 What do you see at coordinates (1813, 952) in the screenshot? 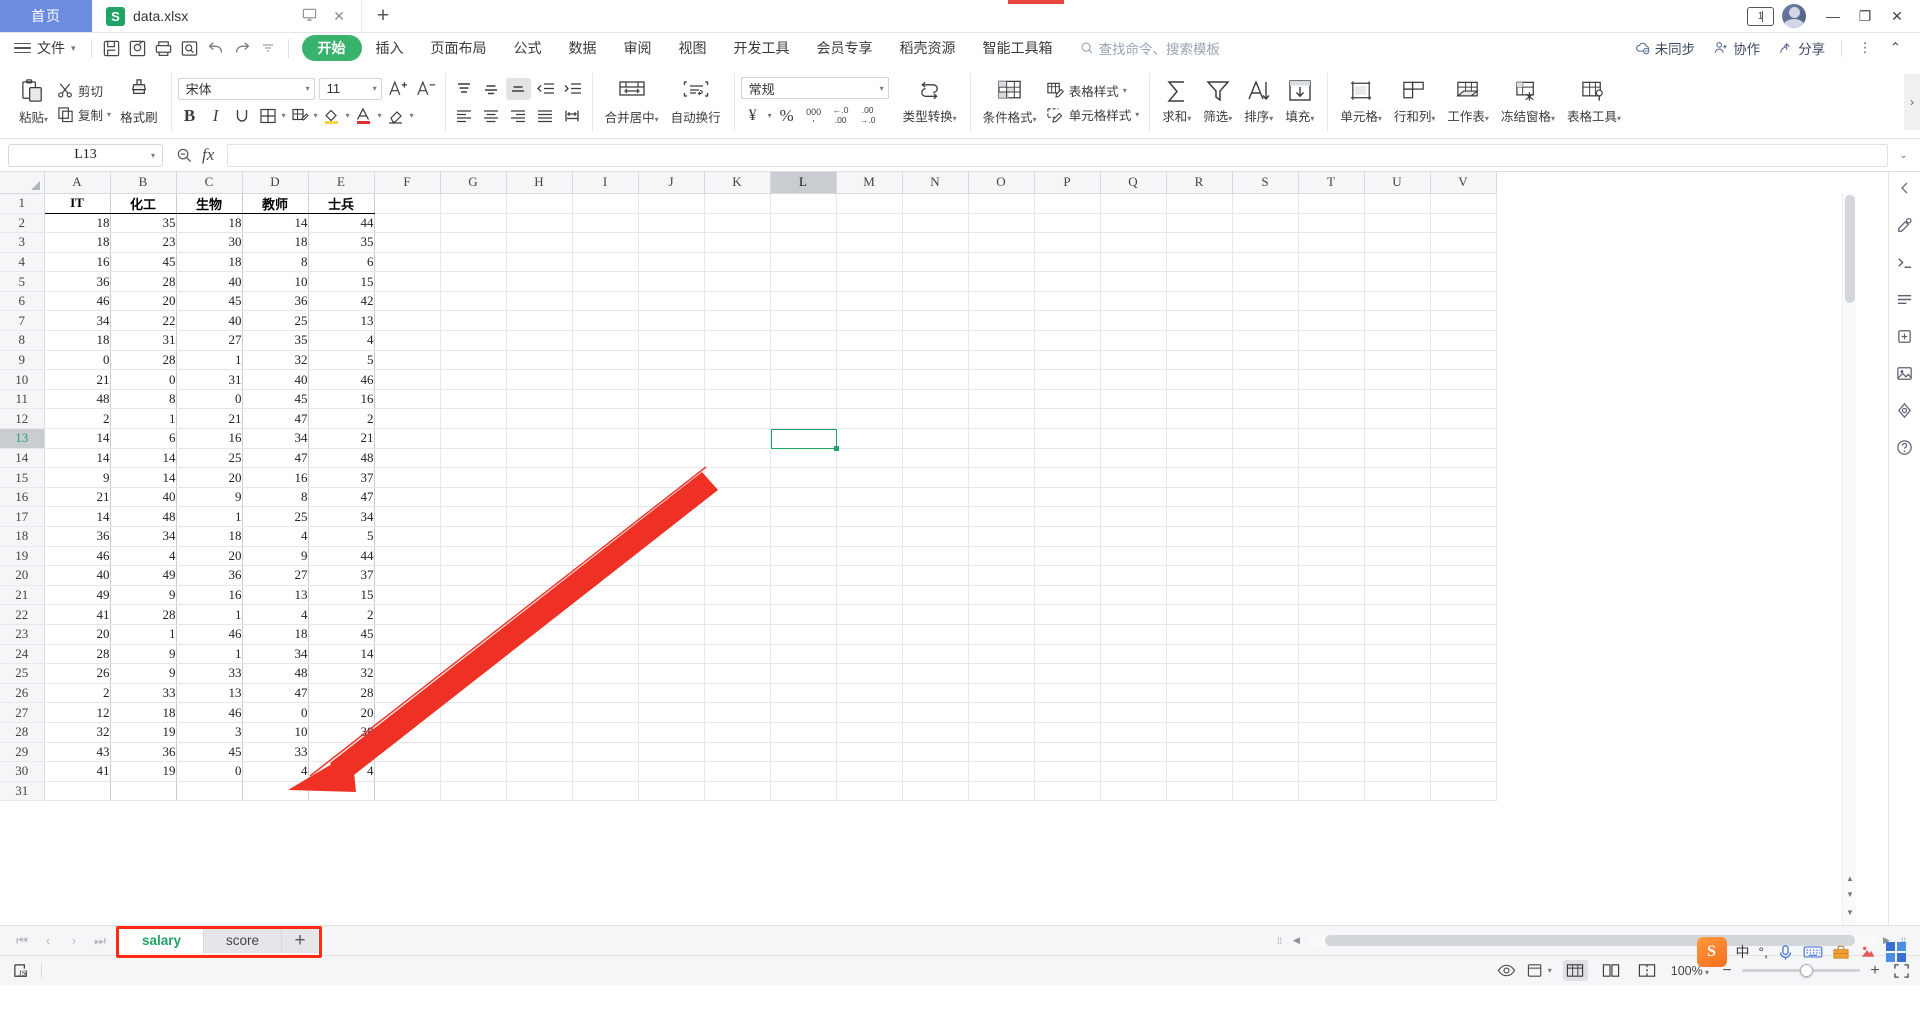
I see `keyboard-icon` at bounding box center [1813, 952].